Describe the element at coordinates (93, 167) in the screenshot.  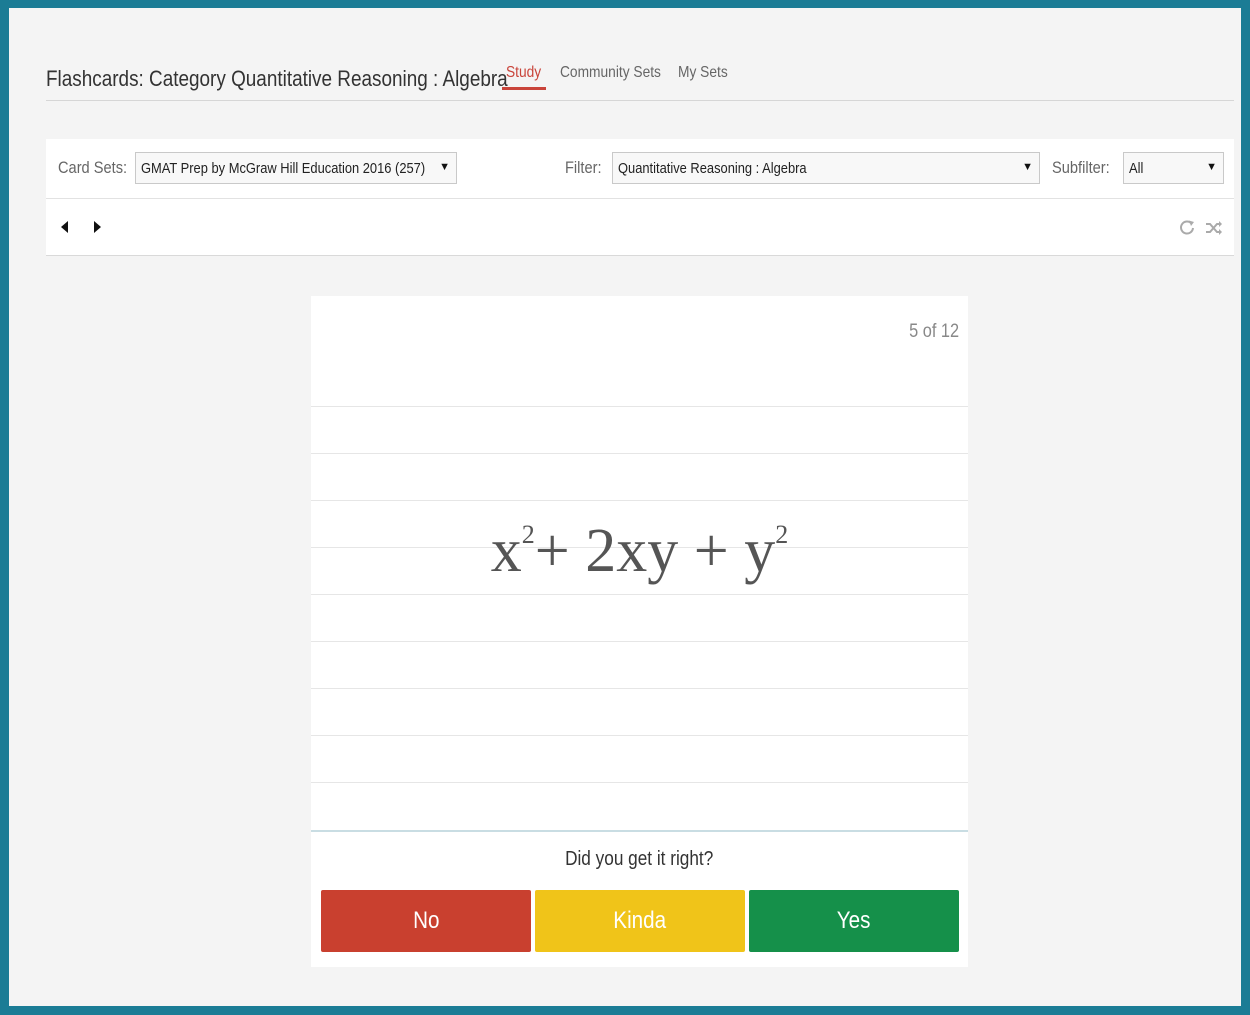
I see `card-sets-label: Card Sets:` at that location.